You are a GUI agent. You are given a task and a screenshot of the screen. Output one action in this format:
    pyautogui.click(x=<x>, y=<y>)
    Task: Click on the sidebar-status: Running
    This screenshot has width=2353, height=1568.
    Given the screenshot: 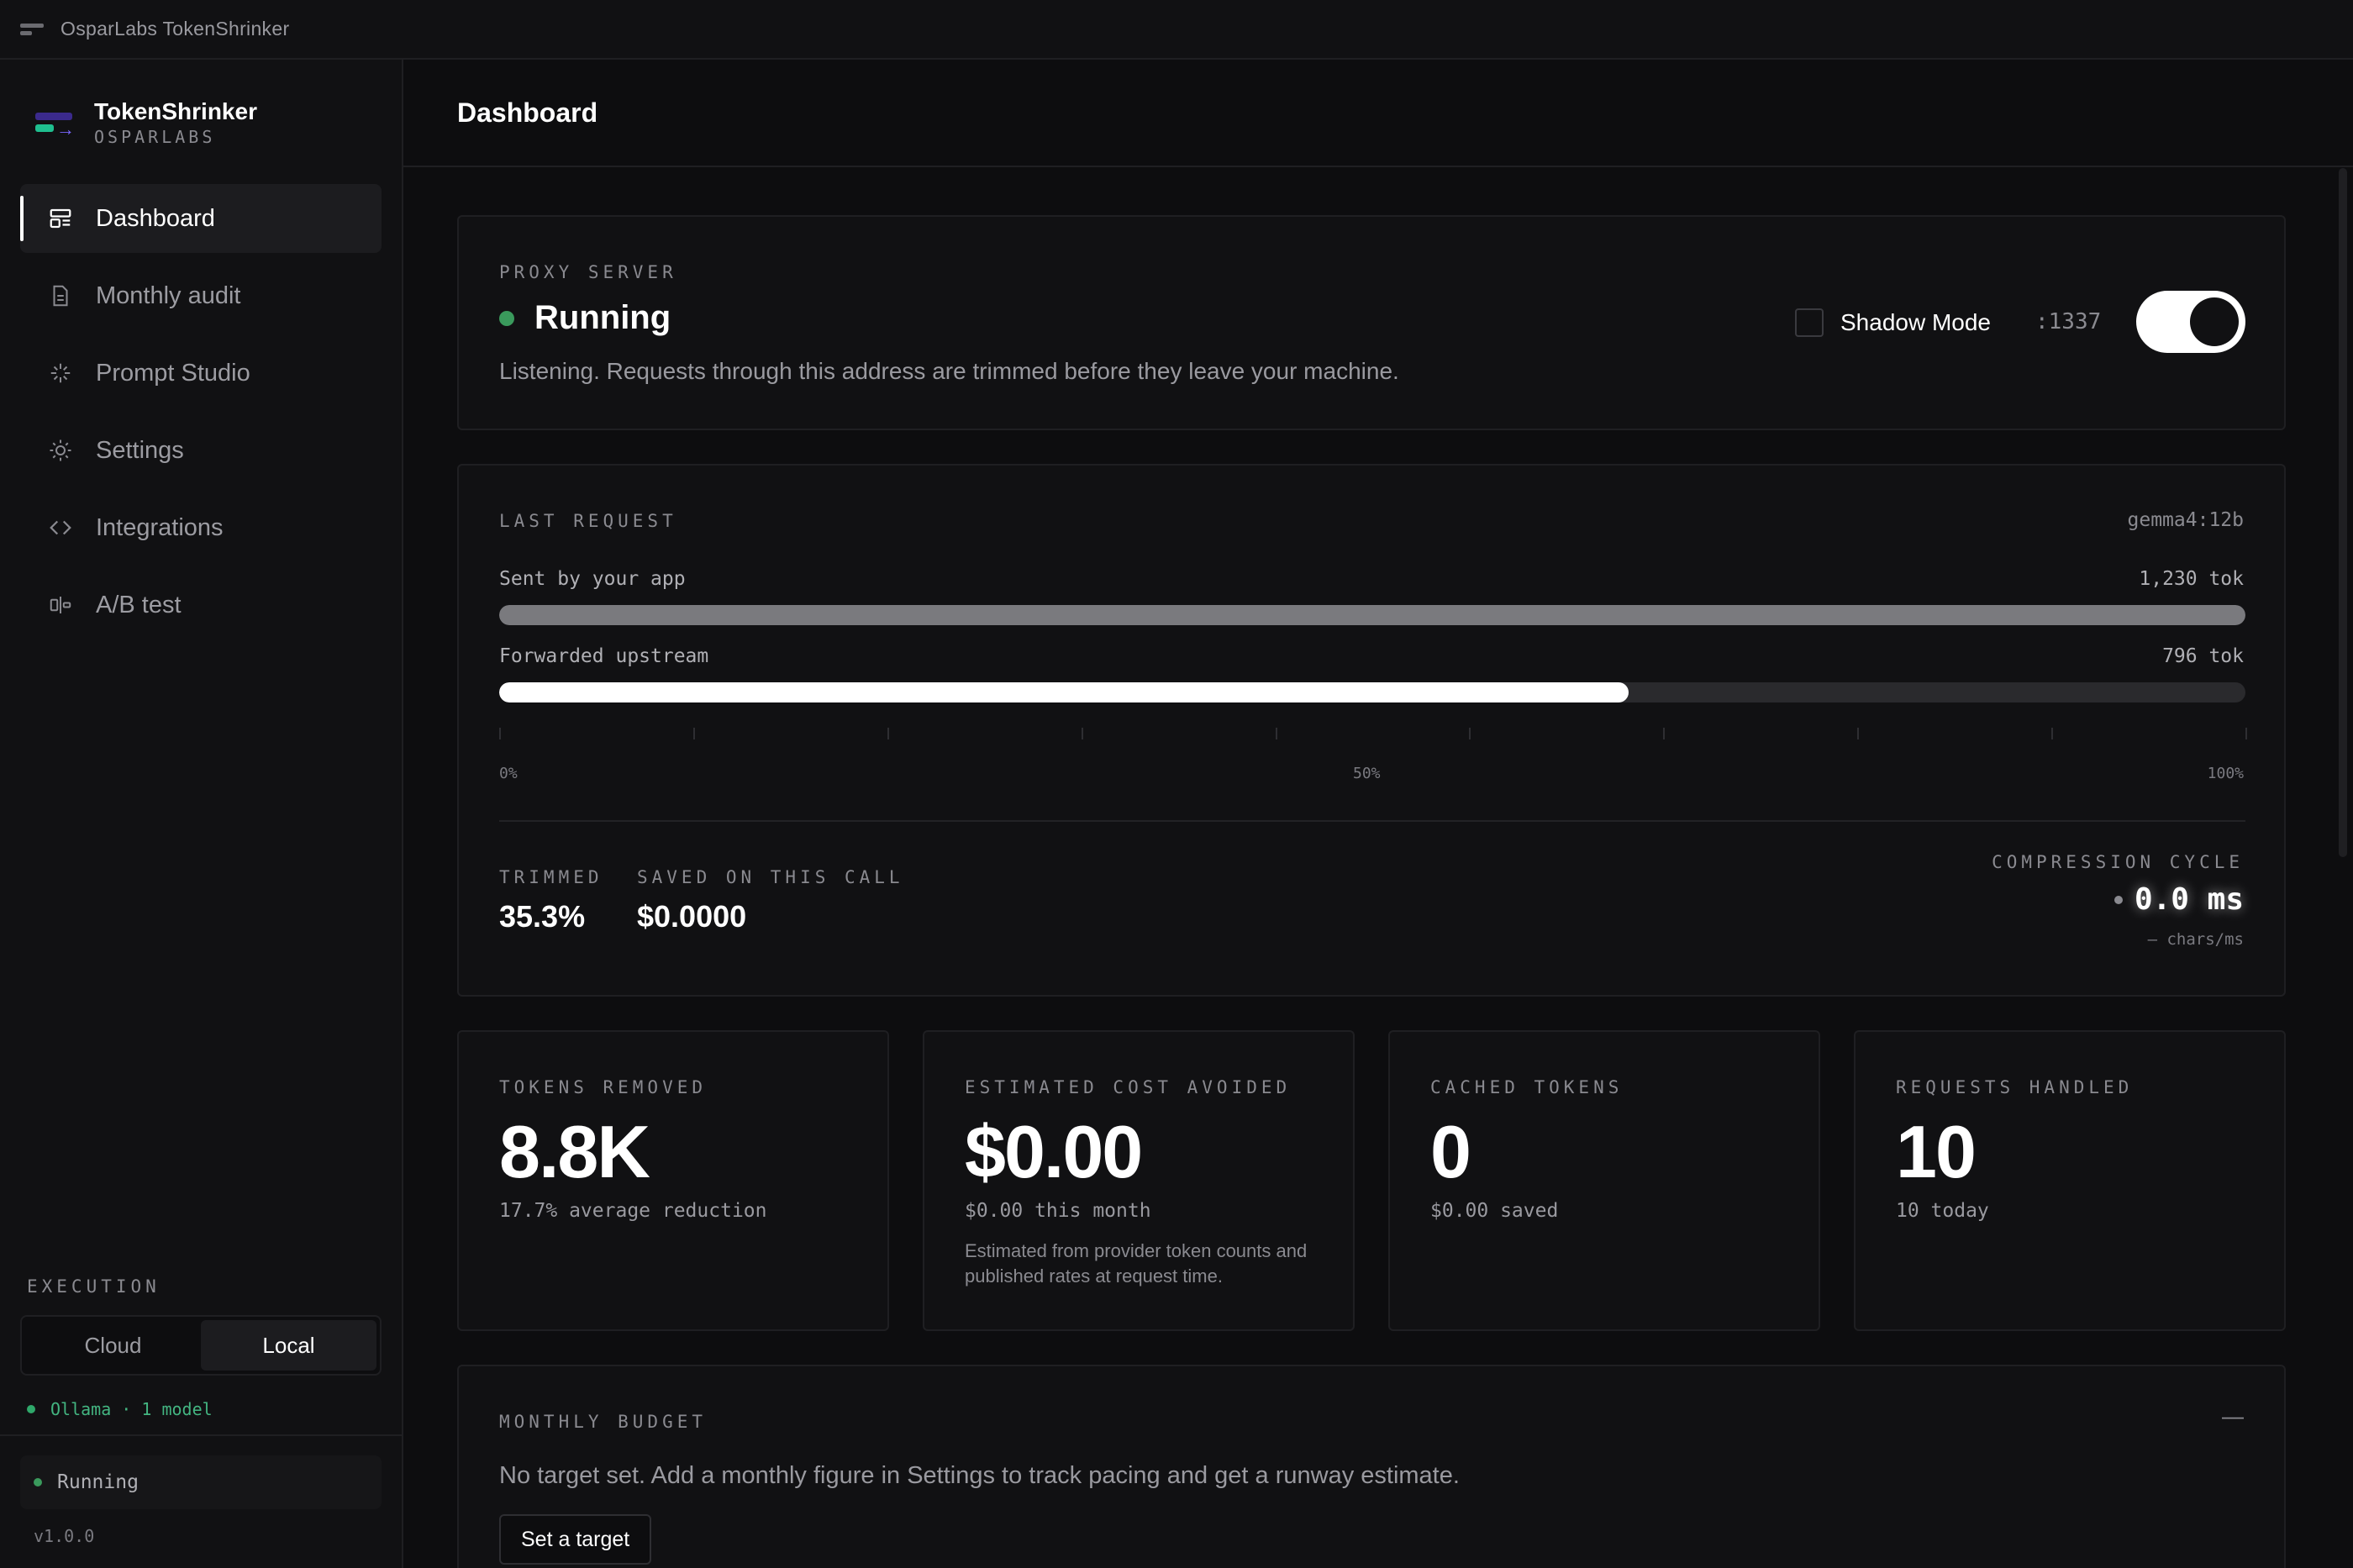 What is the action you would take?
    pyautogui.click(x=201, y=1482)
    